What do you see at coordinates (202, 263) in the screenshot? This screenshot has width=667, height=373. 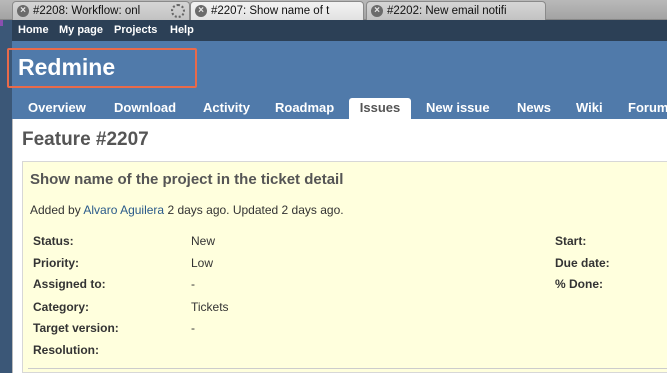 I see `priority-value: Low` at bounding box center [202, 263].